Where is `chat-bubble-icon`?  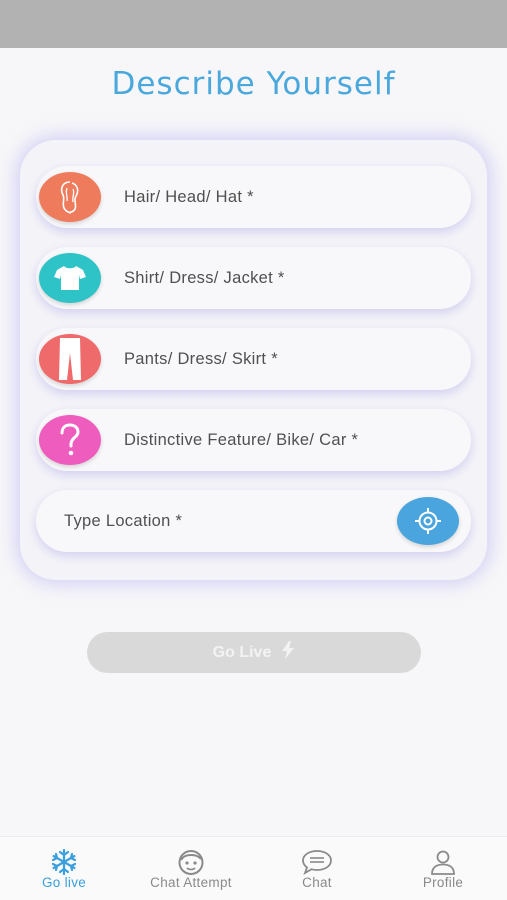 chat-bubble-icon is located at coordinates (317, 862).